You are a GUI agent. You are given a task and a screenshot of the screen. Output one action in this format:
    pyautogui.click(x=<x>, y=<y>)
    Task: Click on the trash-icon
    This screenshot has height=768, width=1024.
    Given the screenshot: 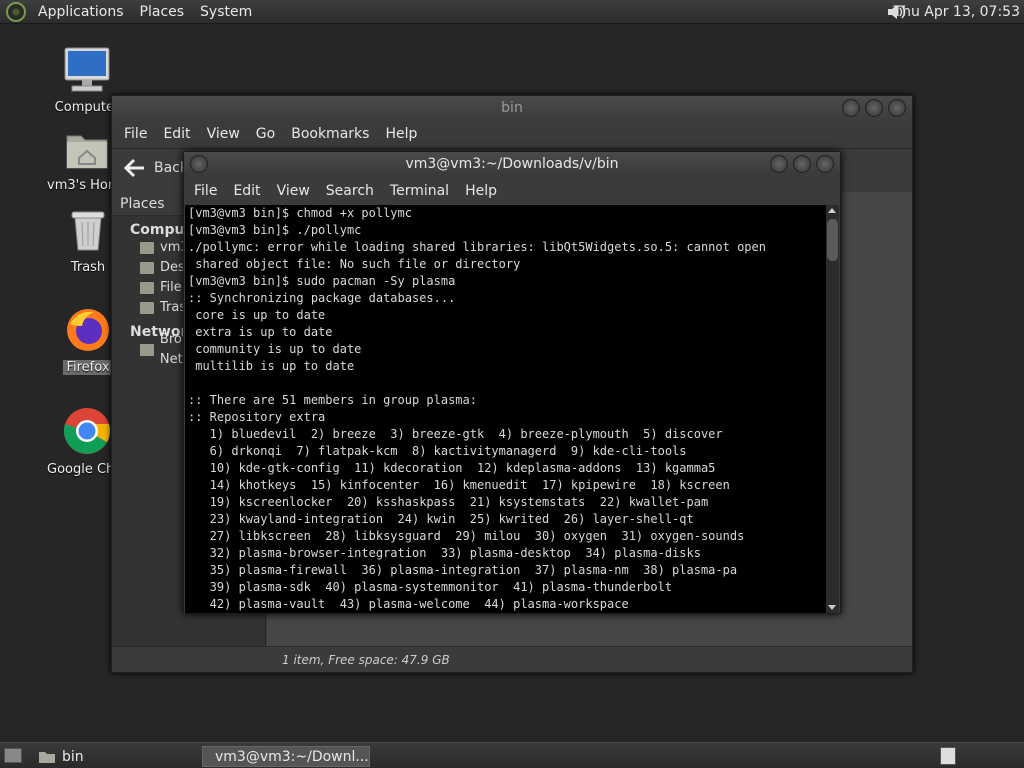 What is the action you would take?
    pyautogui.click(x=88, y=231)
    